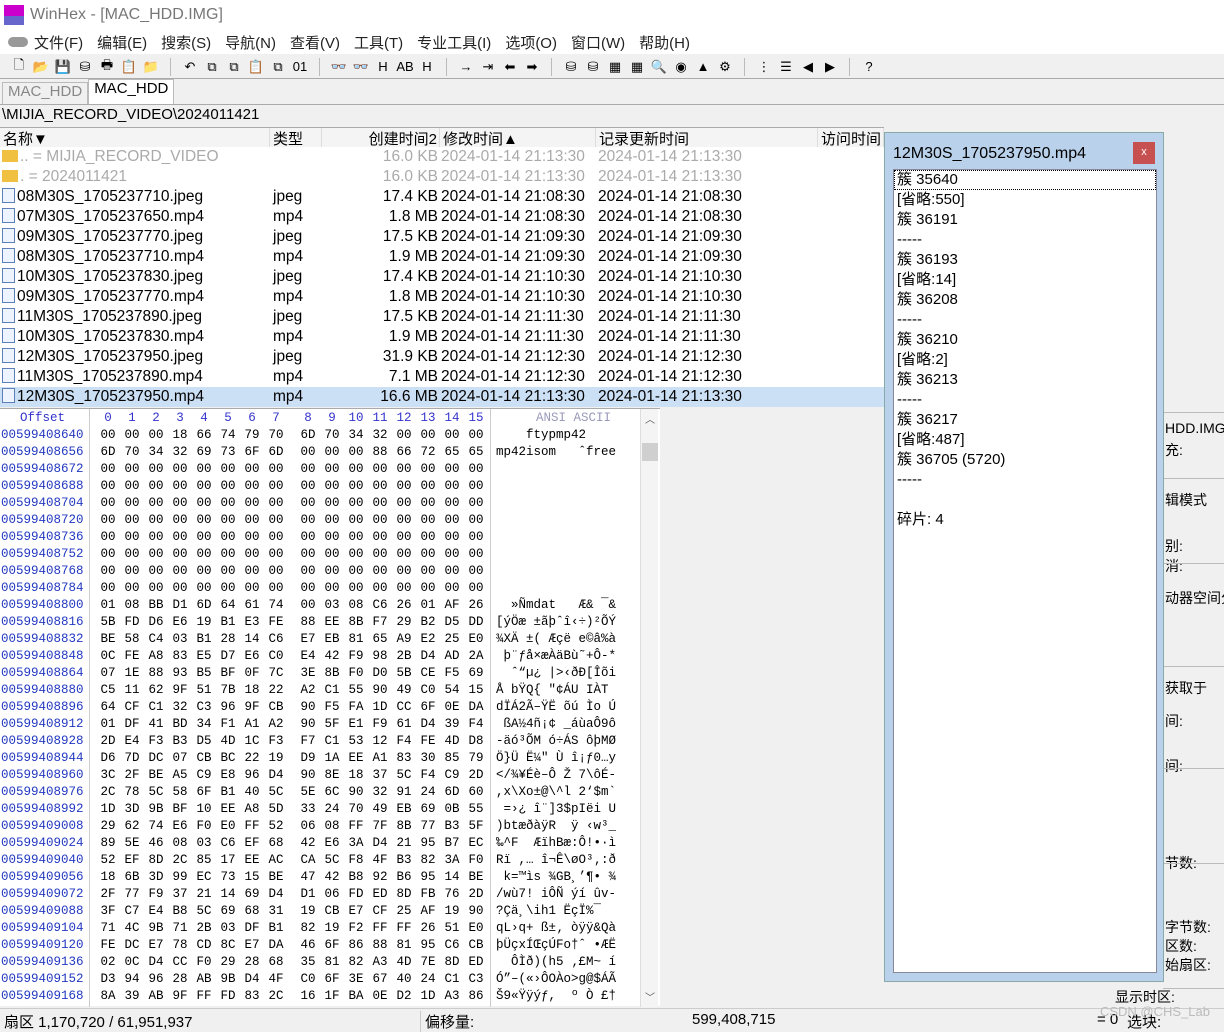 This screenshot has height=1032, width=1224. What do you see at coordinates (1025, 260) in the screenshot?
I see `cluster-list-item: 簇 36193` at bounding box center [1025, 260].